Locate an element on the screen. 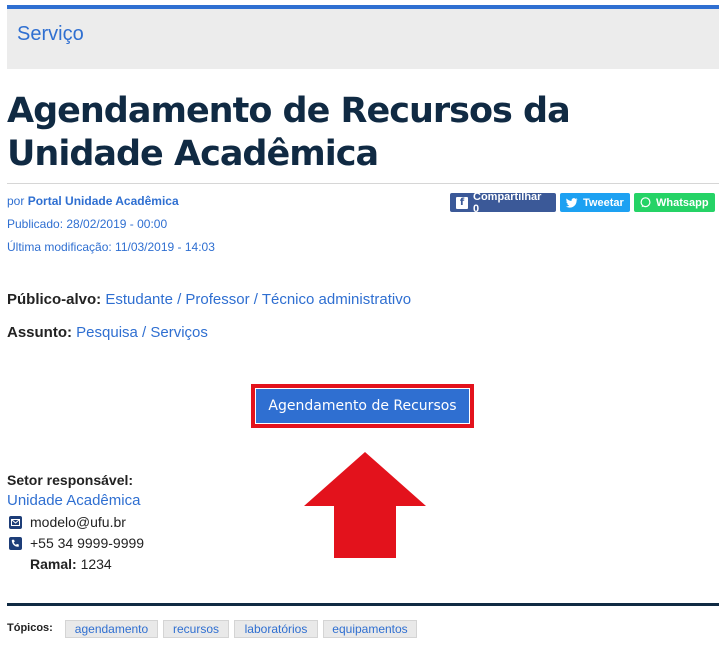  phone-value: +55 34 9999-9999 is located at coordinates (87, 543).